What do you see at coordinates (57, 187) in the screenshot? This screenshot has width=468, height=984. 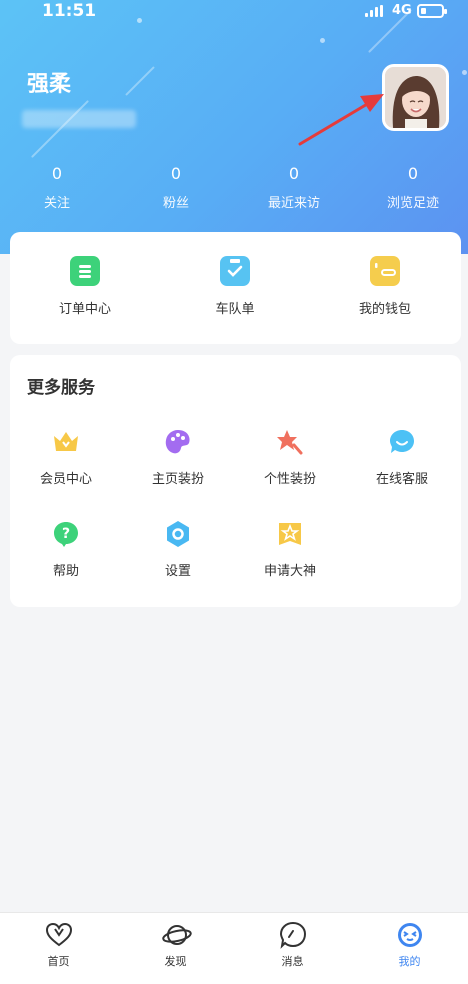 I see `stat-following: 0 关注` at bounding box center [57, 187].